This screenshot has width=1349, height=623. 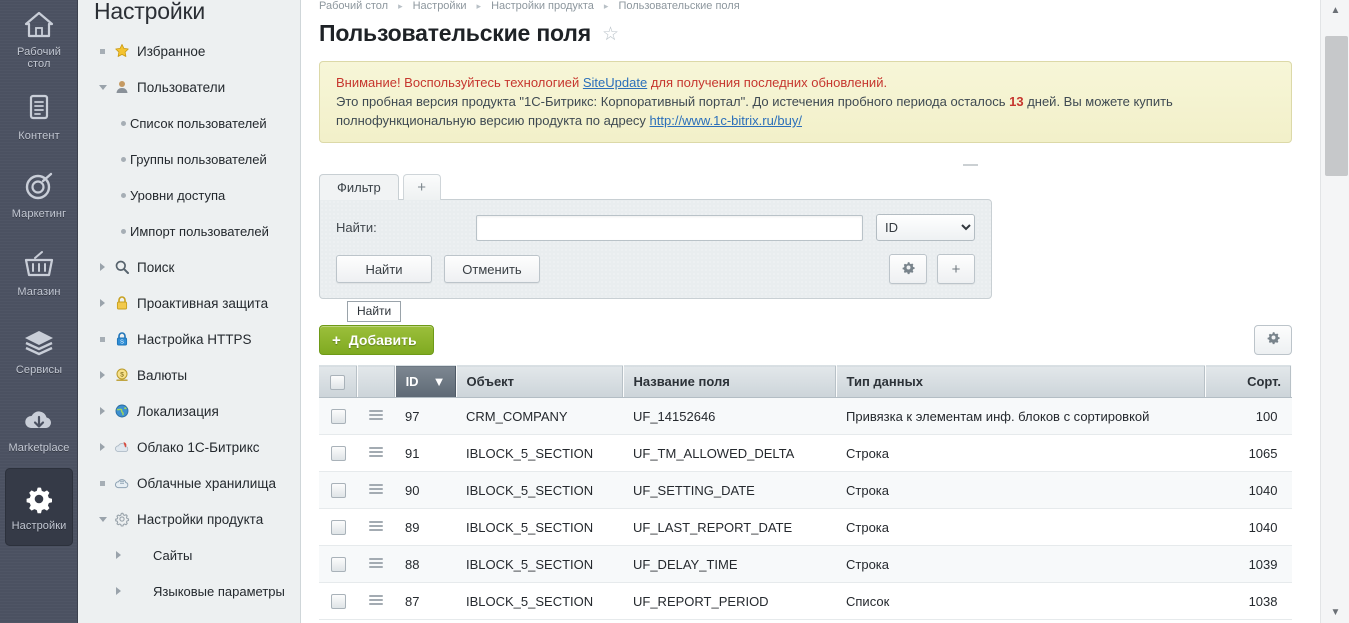 I want to click on scrollbar-thumb, so click(x=1336, y=106).